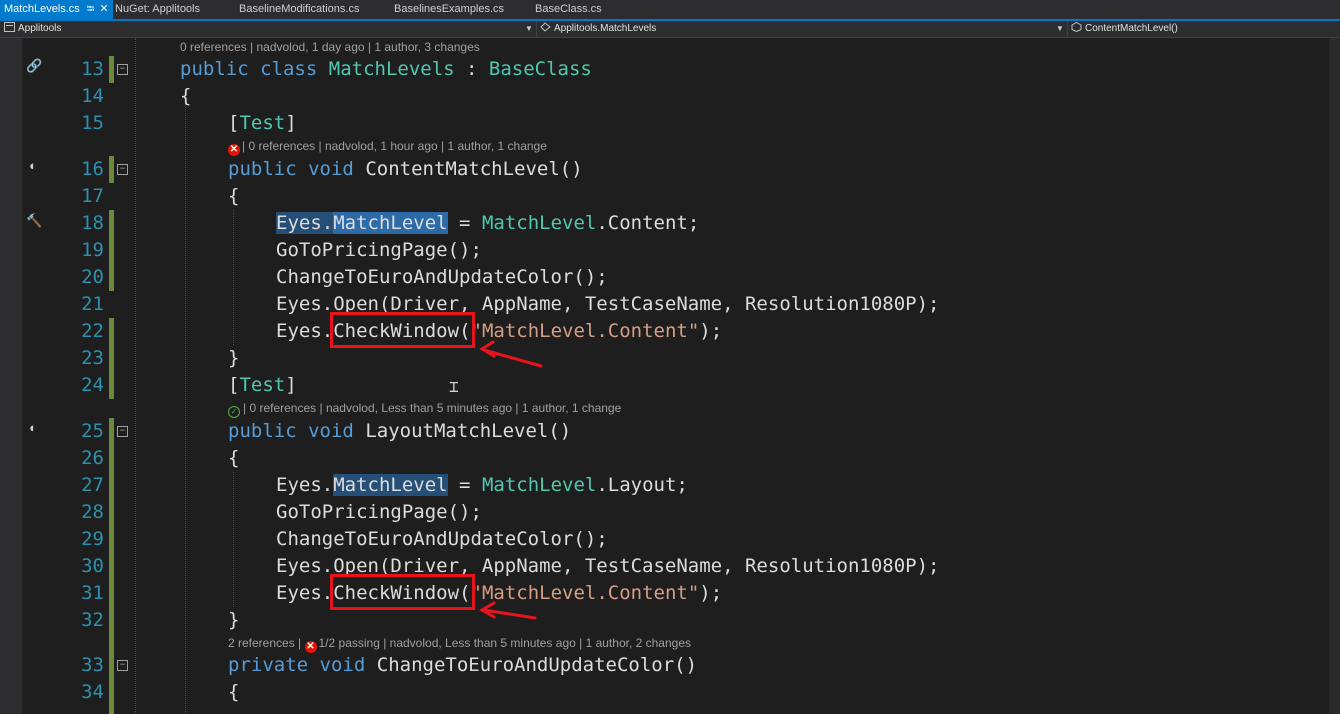 Image resolution: width=1340 pixels, height=714 pixels. Describe the element at coordinates (605, 28) in the screenshot. I see `type-name: Applitools.MatchLevels` at that location.